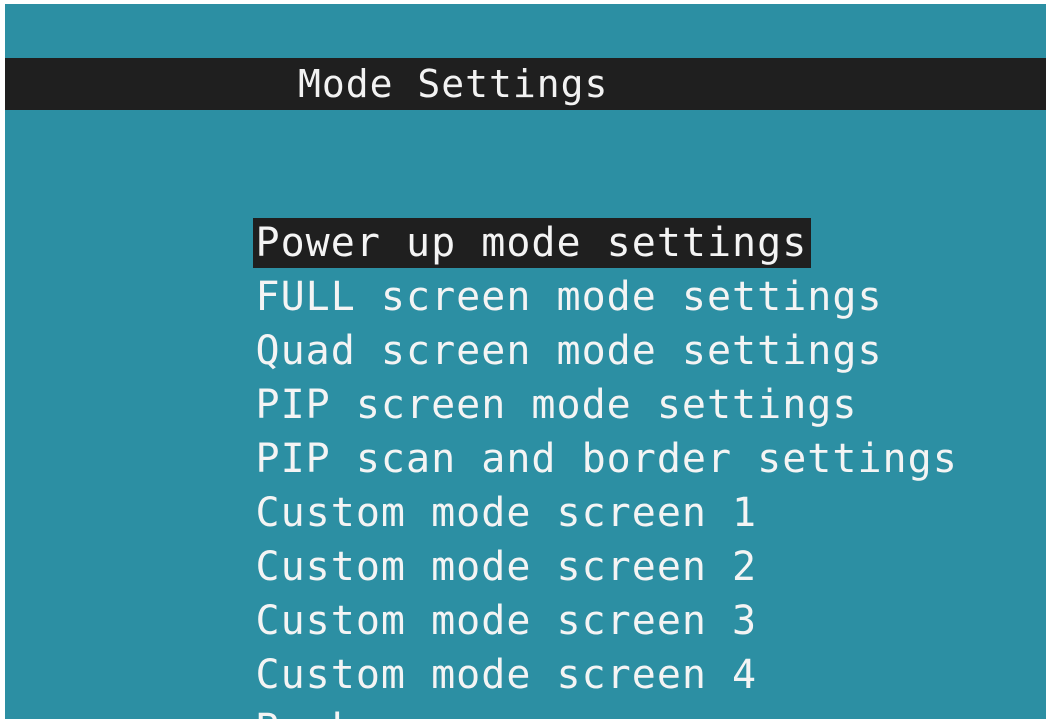 The image size is (1052, 725). I want to click on menu-item-power-up-mode-settings: Power up mode settings, so click(532, 215).